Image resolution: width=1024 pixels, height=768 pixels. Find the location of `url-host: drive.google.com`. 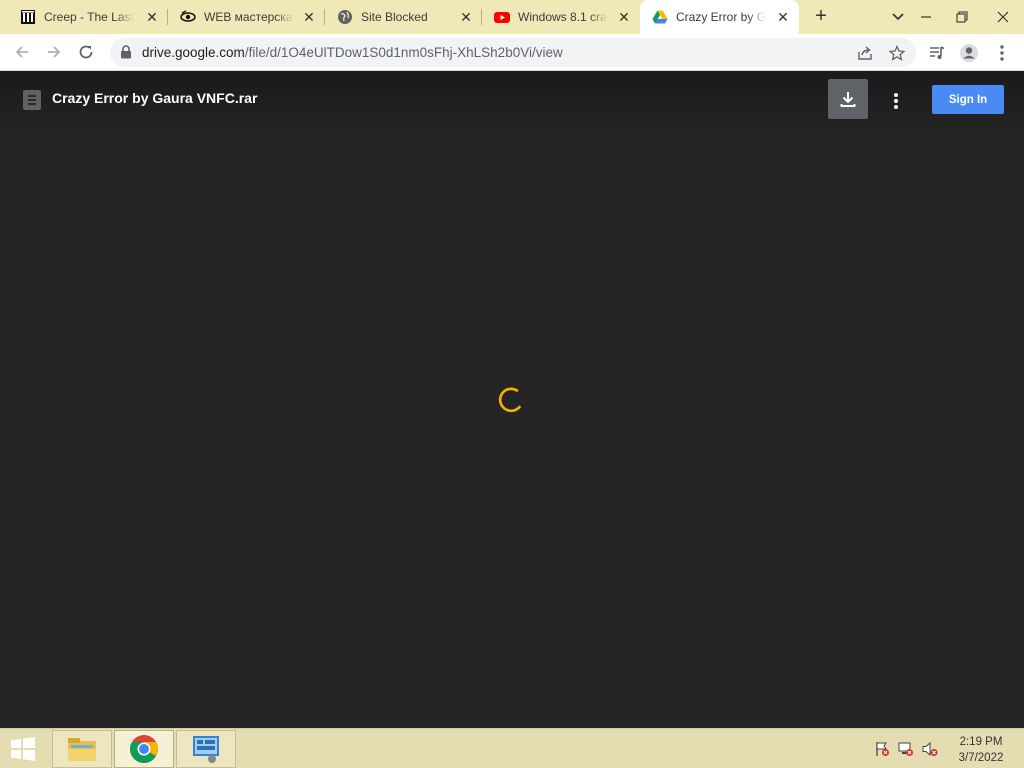

url-host: drive.google.com is located at coordinates (193, 52).